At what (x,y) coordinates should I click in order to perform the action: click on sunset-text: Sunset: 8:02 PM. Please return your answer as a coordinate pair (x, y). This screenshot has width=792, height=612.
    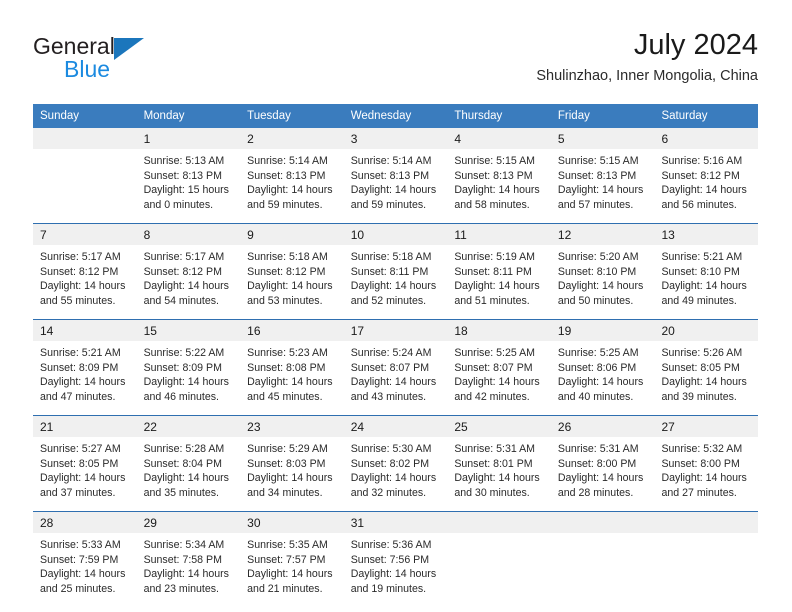
    Looking at the image, I should click on (390, 463).